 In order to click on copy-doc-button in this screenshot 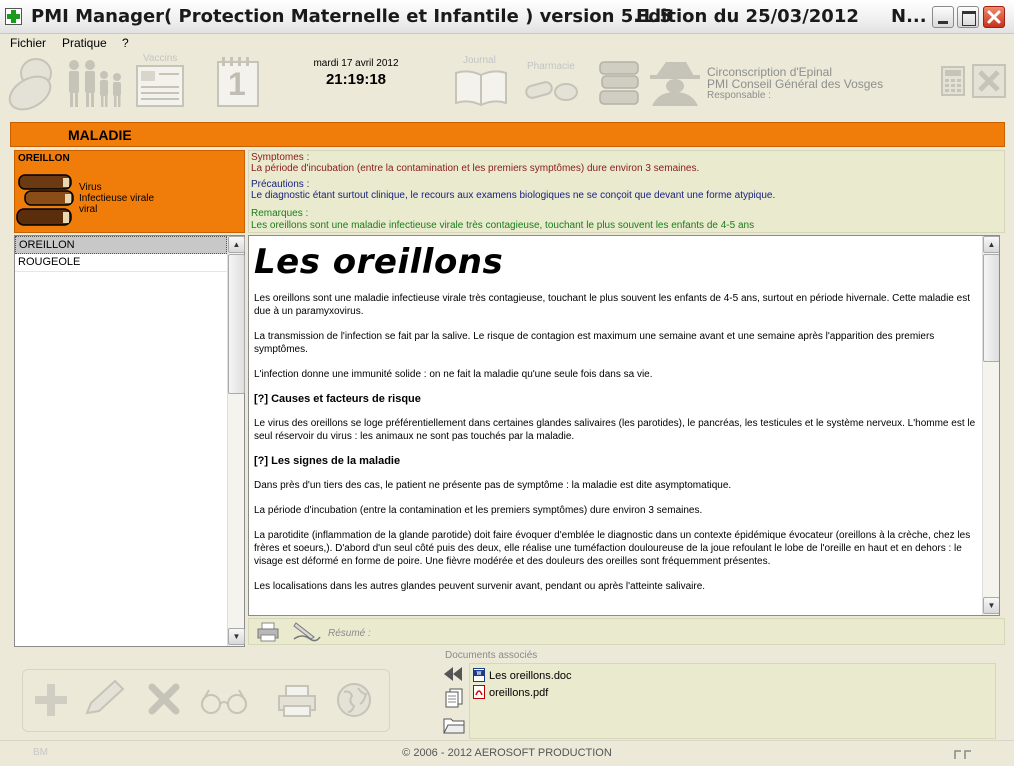, I will do `click(454, 699)`.